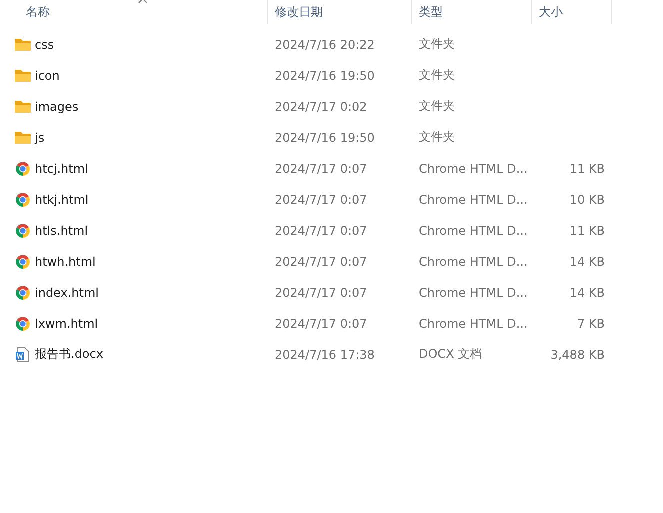  Describe the element at coordinates (65, 261) in the screenshot. I see `file-name: htwh.html` at that location.